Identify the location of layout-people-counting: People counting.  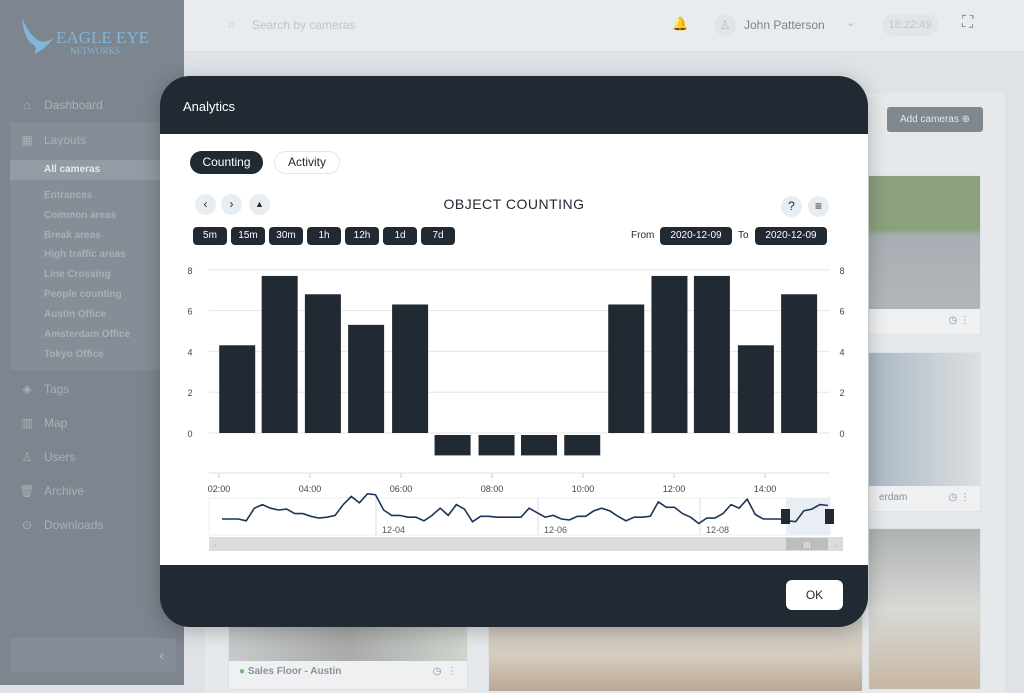
(83, 294).